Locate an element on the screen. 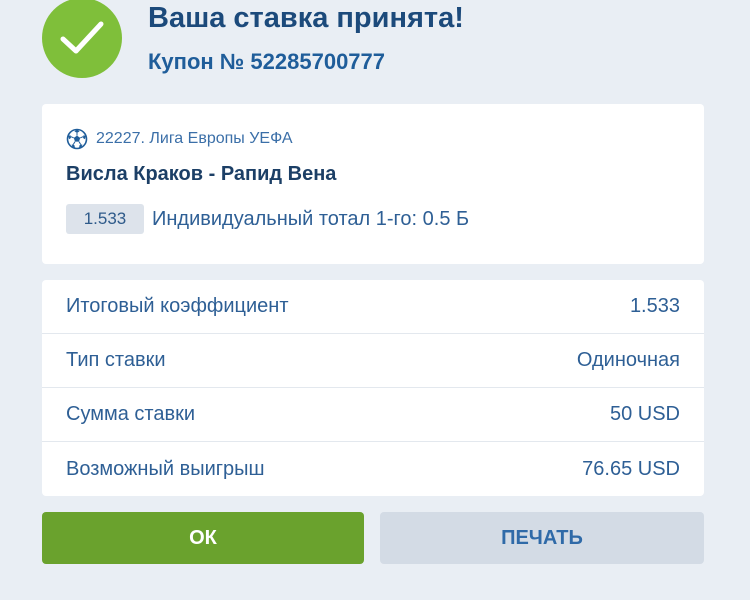 The height and width of the screenshot is (600, 750). league-row: 22227. Лига Европы УЕФА is located at coordinates (179, 139).